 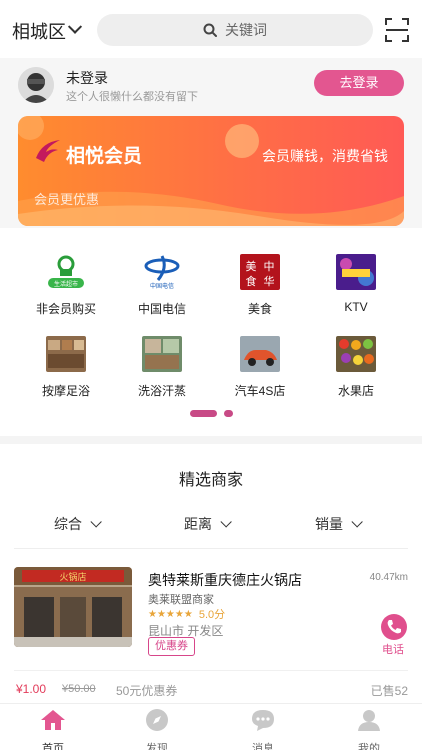 I want to click on storefront-photo-icon: 火锅店, so click(x=73, y=607).